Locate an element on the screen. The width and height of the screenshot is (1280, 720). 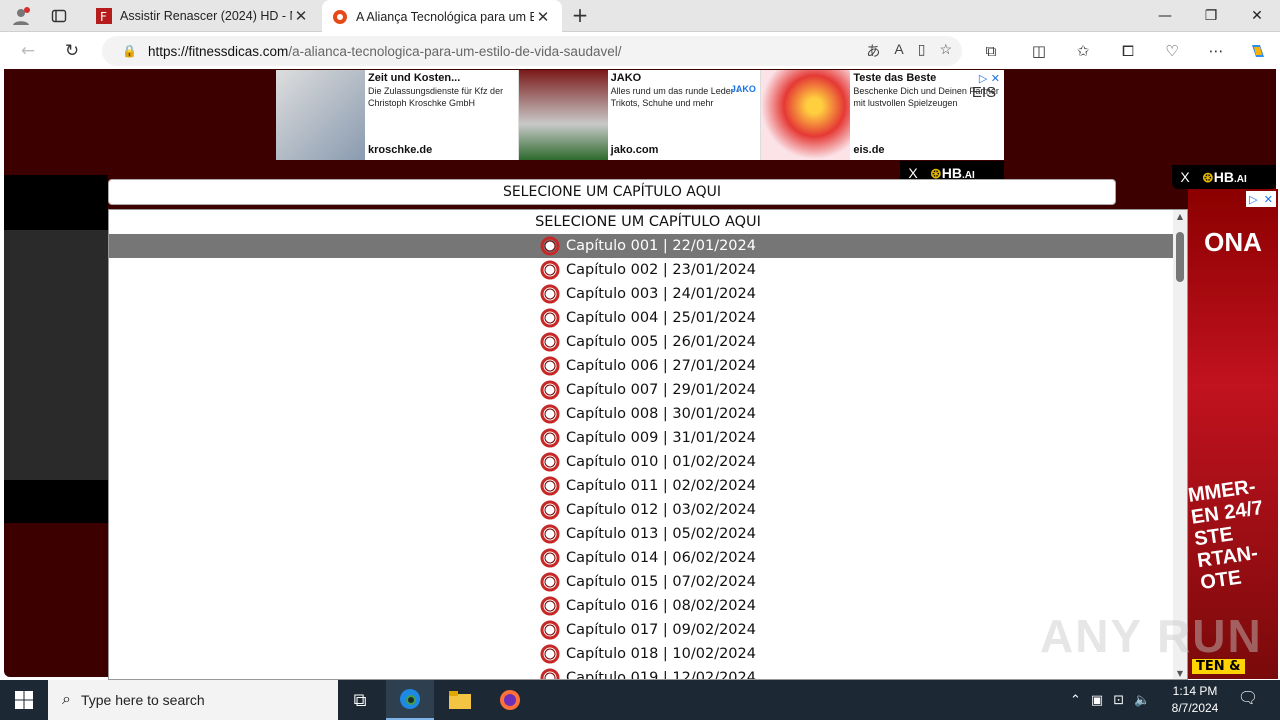
scroll-up-icon: ▲ is located at coordinates (1180, 217).